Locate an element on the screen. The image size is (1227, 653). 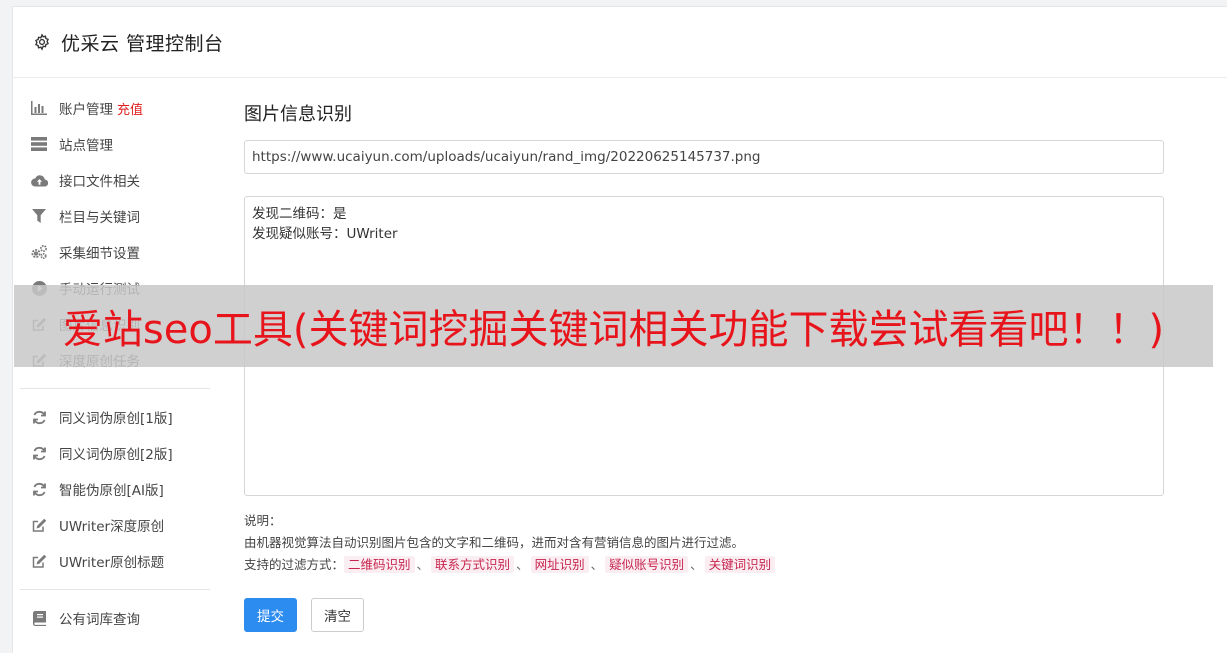
sidebar-item-label: 账户管理 is located at coordinates (86, 110).